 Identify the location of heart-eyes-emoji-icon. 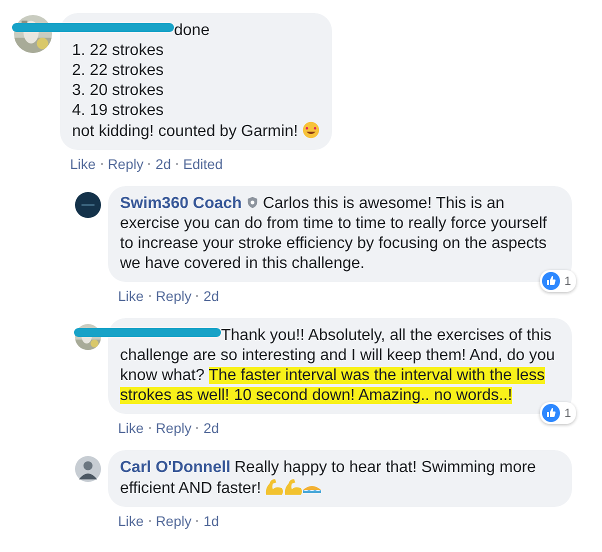
(311, 130).